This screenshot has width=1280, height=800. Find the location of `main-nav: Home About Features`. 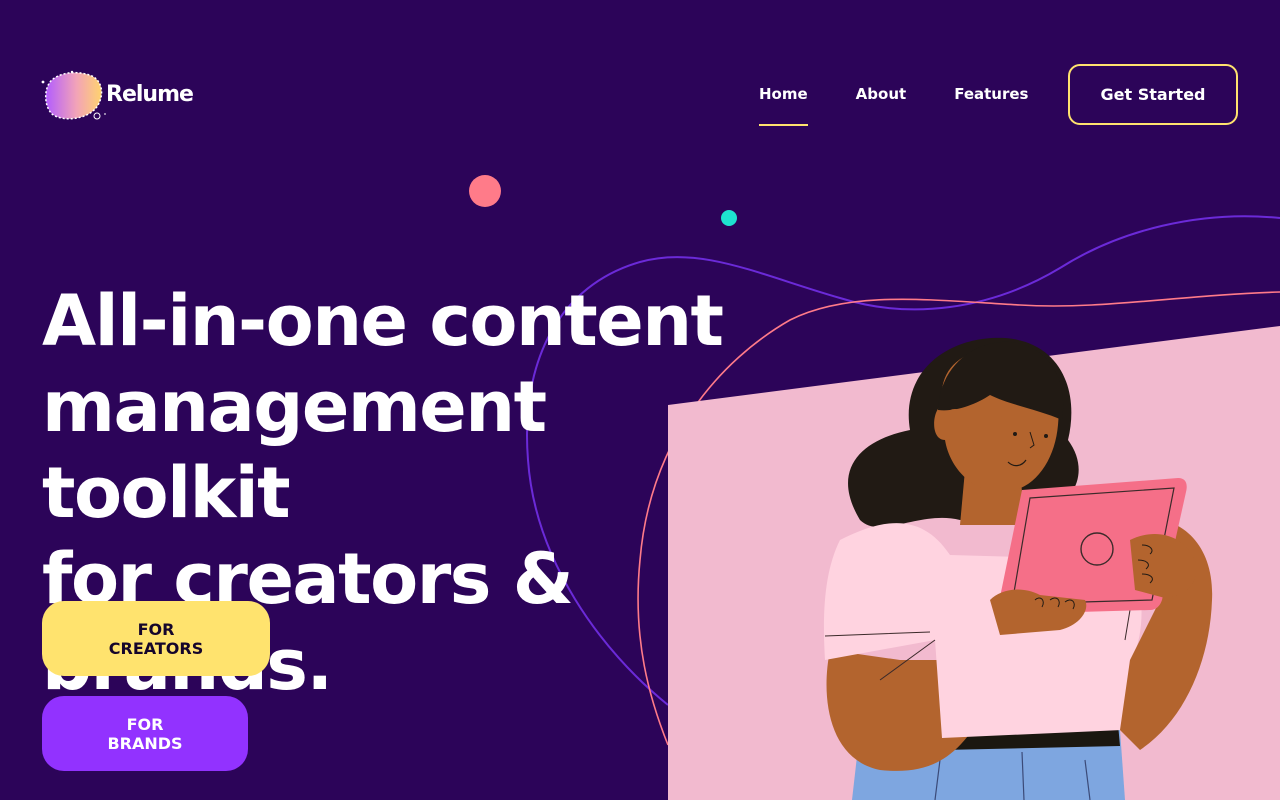

main-nav: Home About Features is located at coordinates (917, 105).